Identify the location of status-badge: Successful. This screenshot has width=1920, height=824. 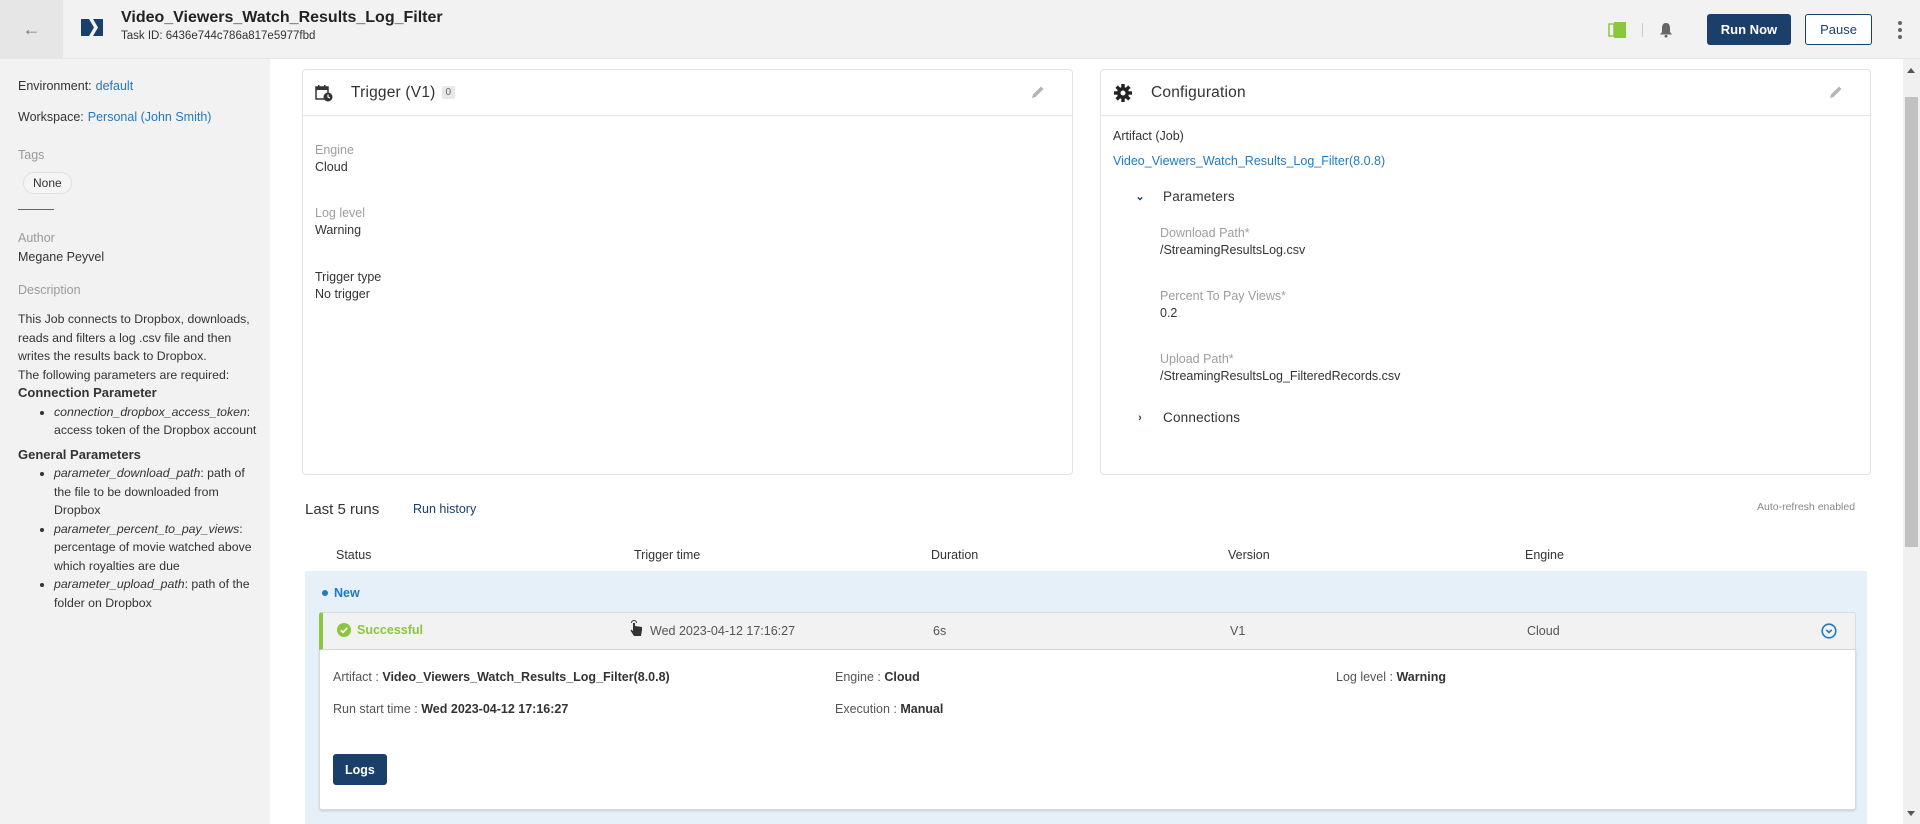
(380, 630).